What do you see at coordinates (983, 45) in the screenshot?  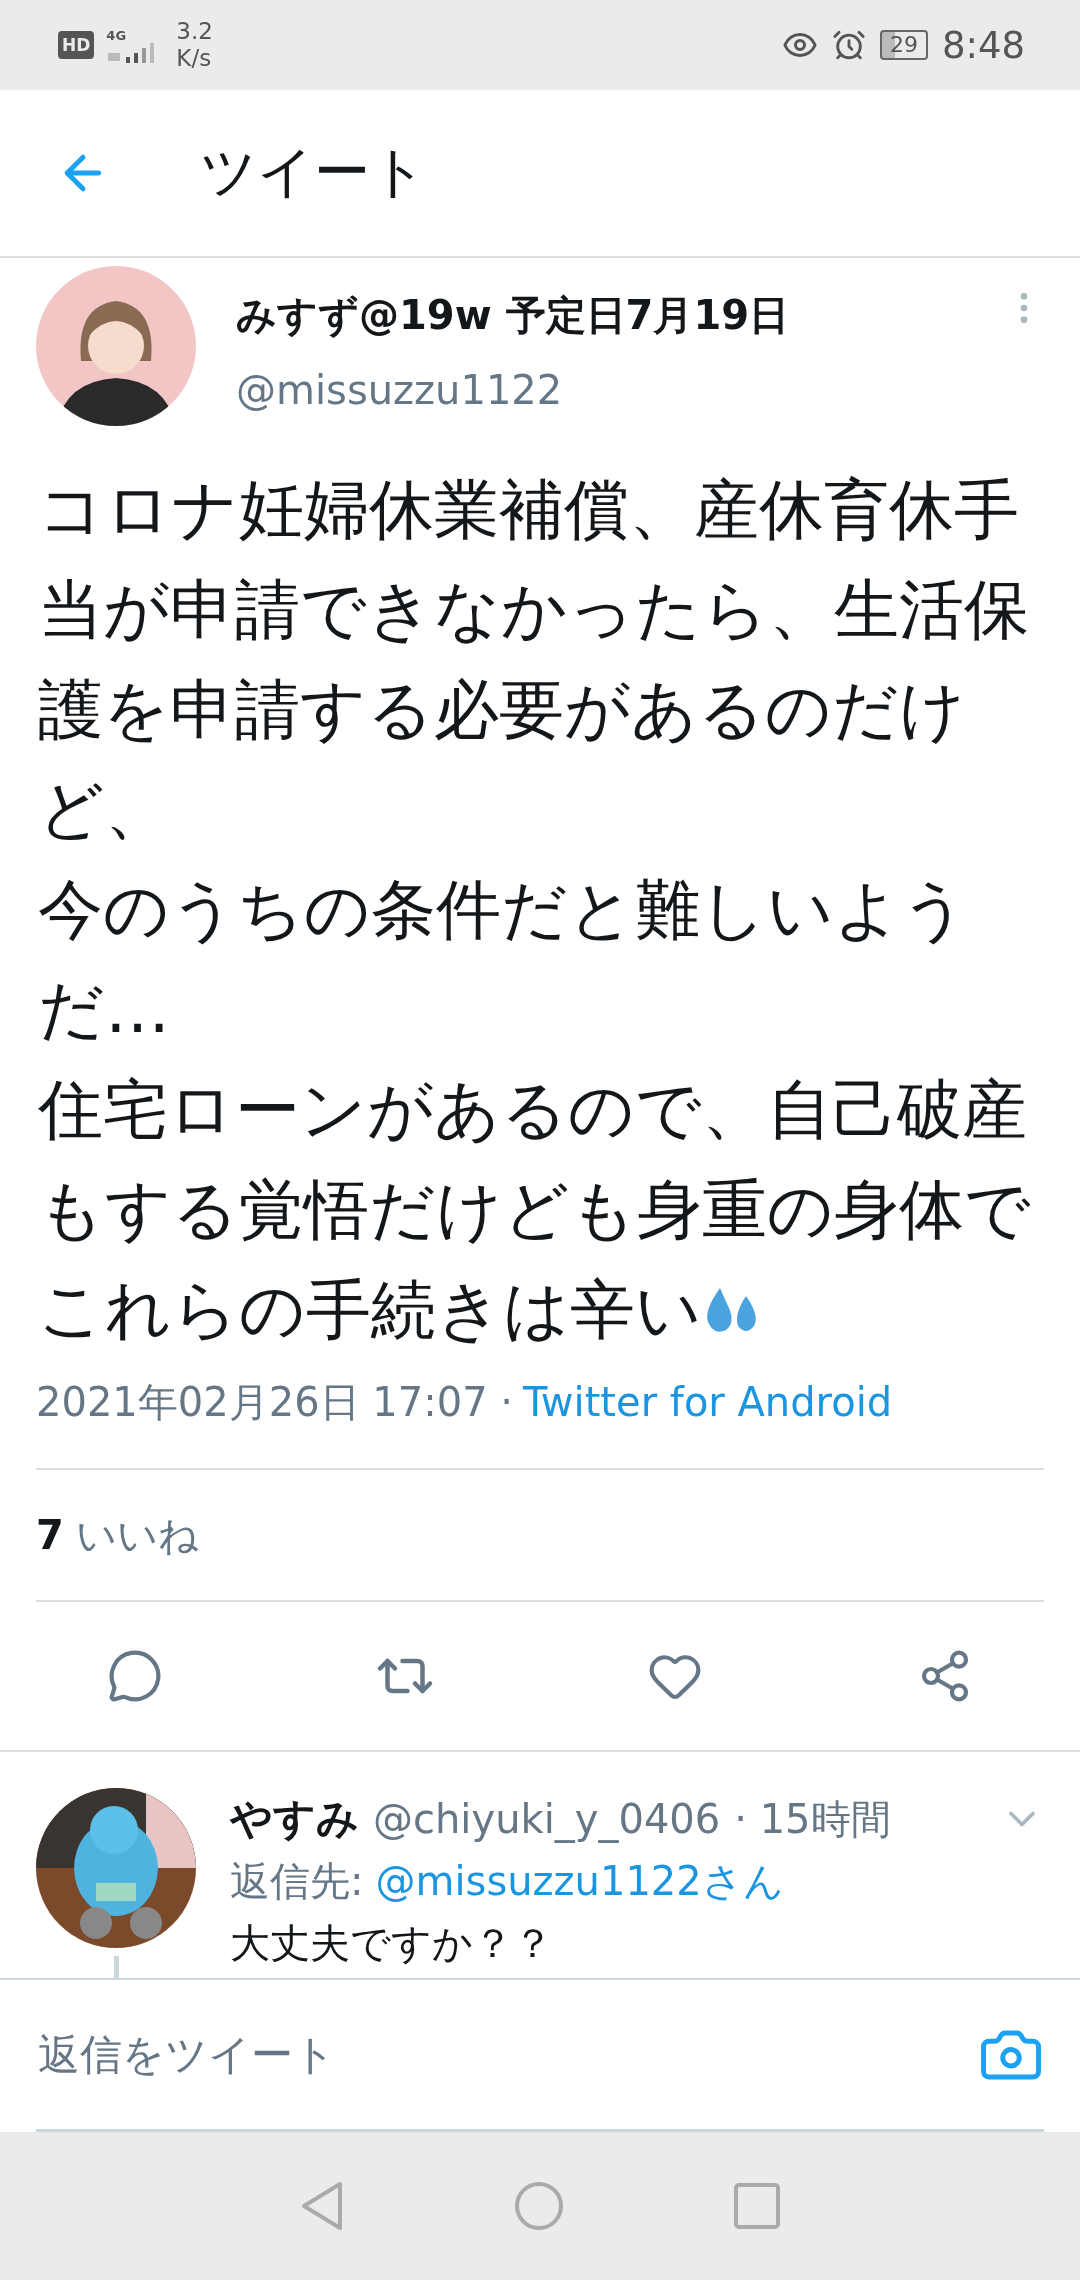 I see `clock-time: 8:48` at bounding box center [983, 45].